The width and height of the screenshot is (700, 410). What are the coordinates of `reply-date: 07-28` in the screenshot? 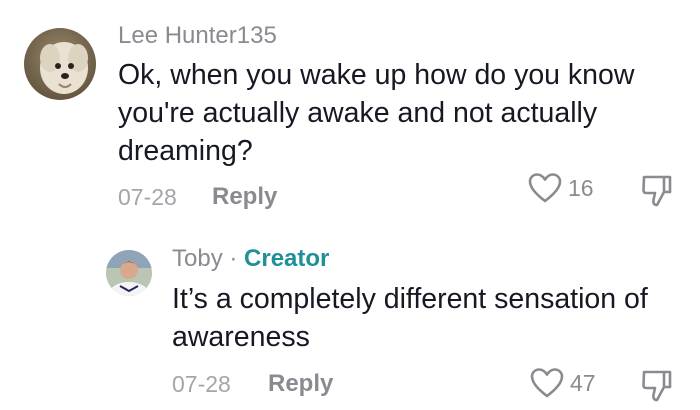 It's located at (201, 384).